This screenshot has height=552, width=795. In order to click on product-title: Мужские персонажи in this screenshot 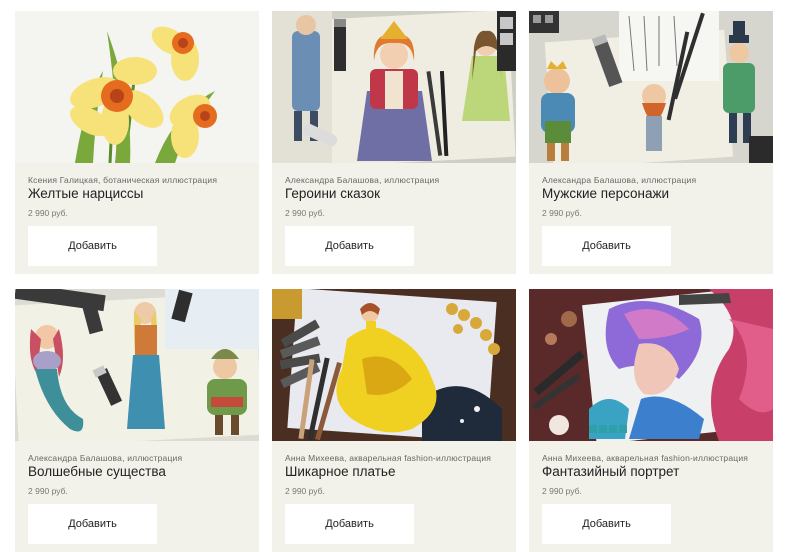, I will do `click(605, 193)`.